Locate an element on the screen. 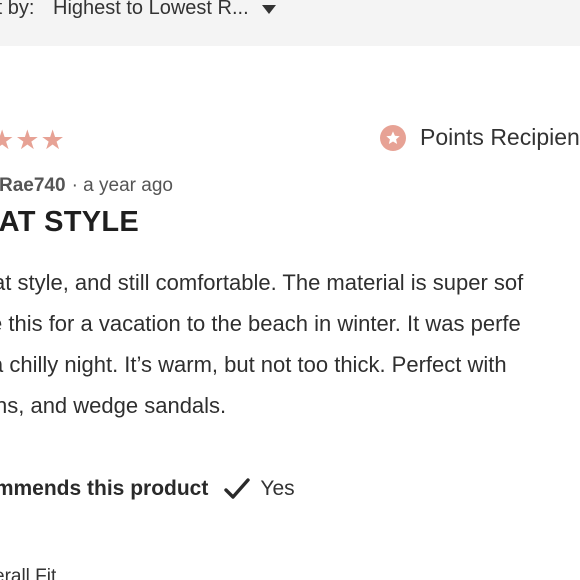 The image size is (580, 580). review-timestamp: · a year ago is located at coordinates (122, 185).